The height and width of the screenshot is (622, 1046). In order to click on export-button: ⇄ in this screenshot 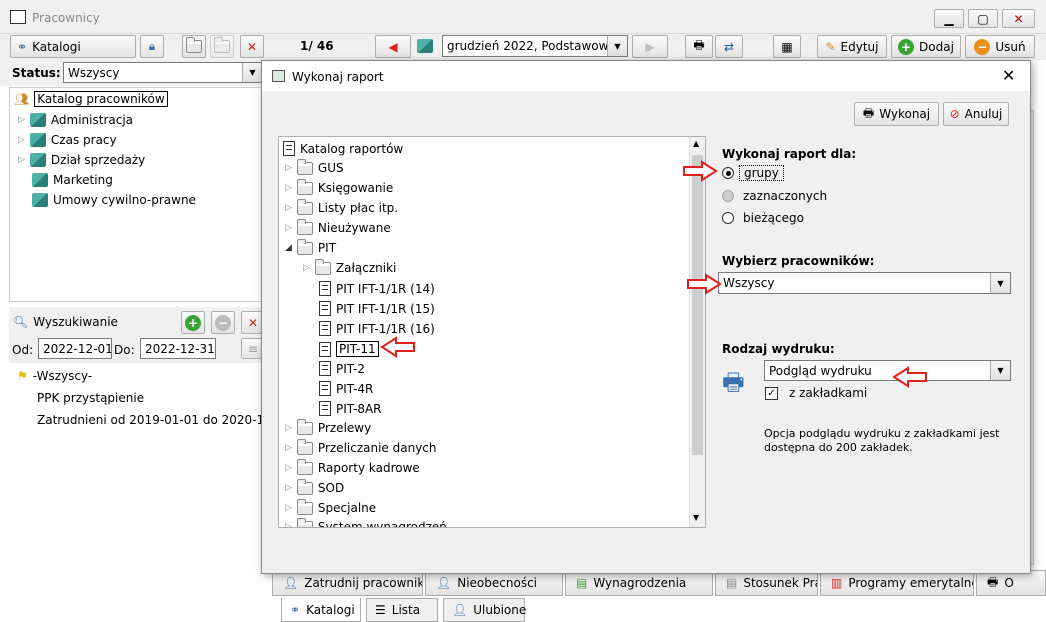, I will do `click(729, 46)`.